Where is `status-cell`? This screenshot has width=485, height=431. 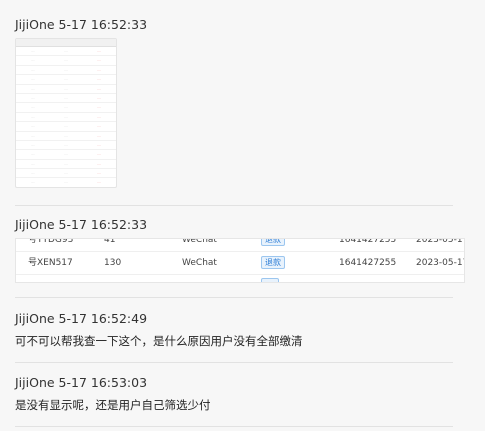 status-cell is located at coordinates (270, 278).